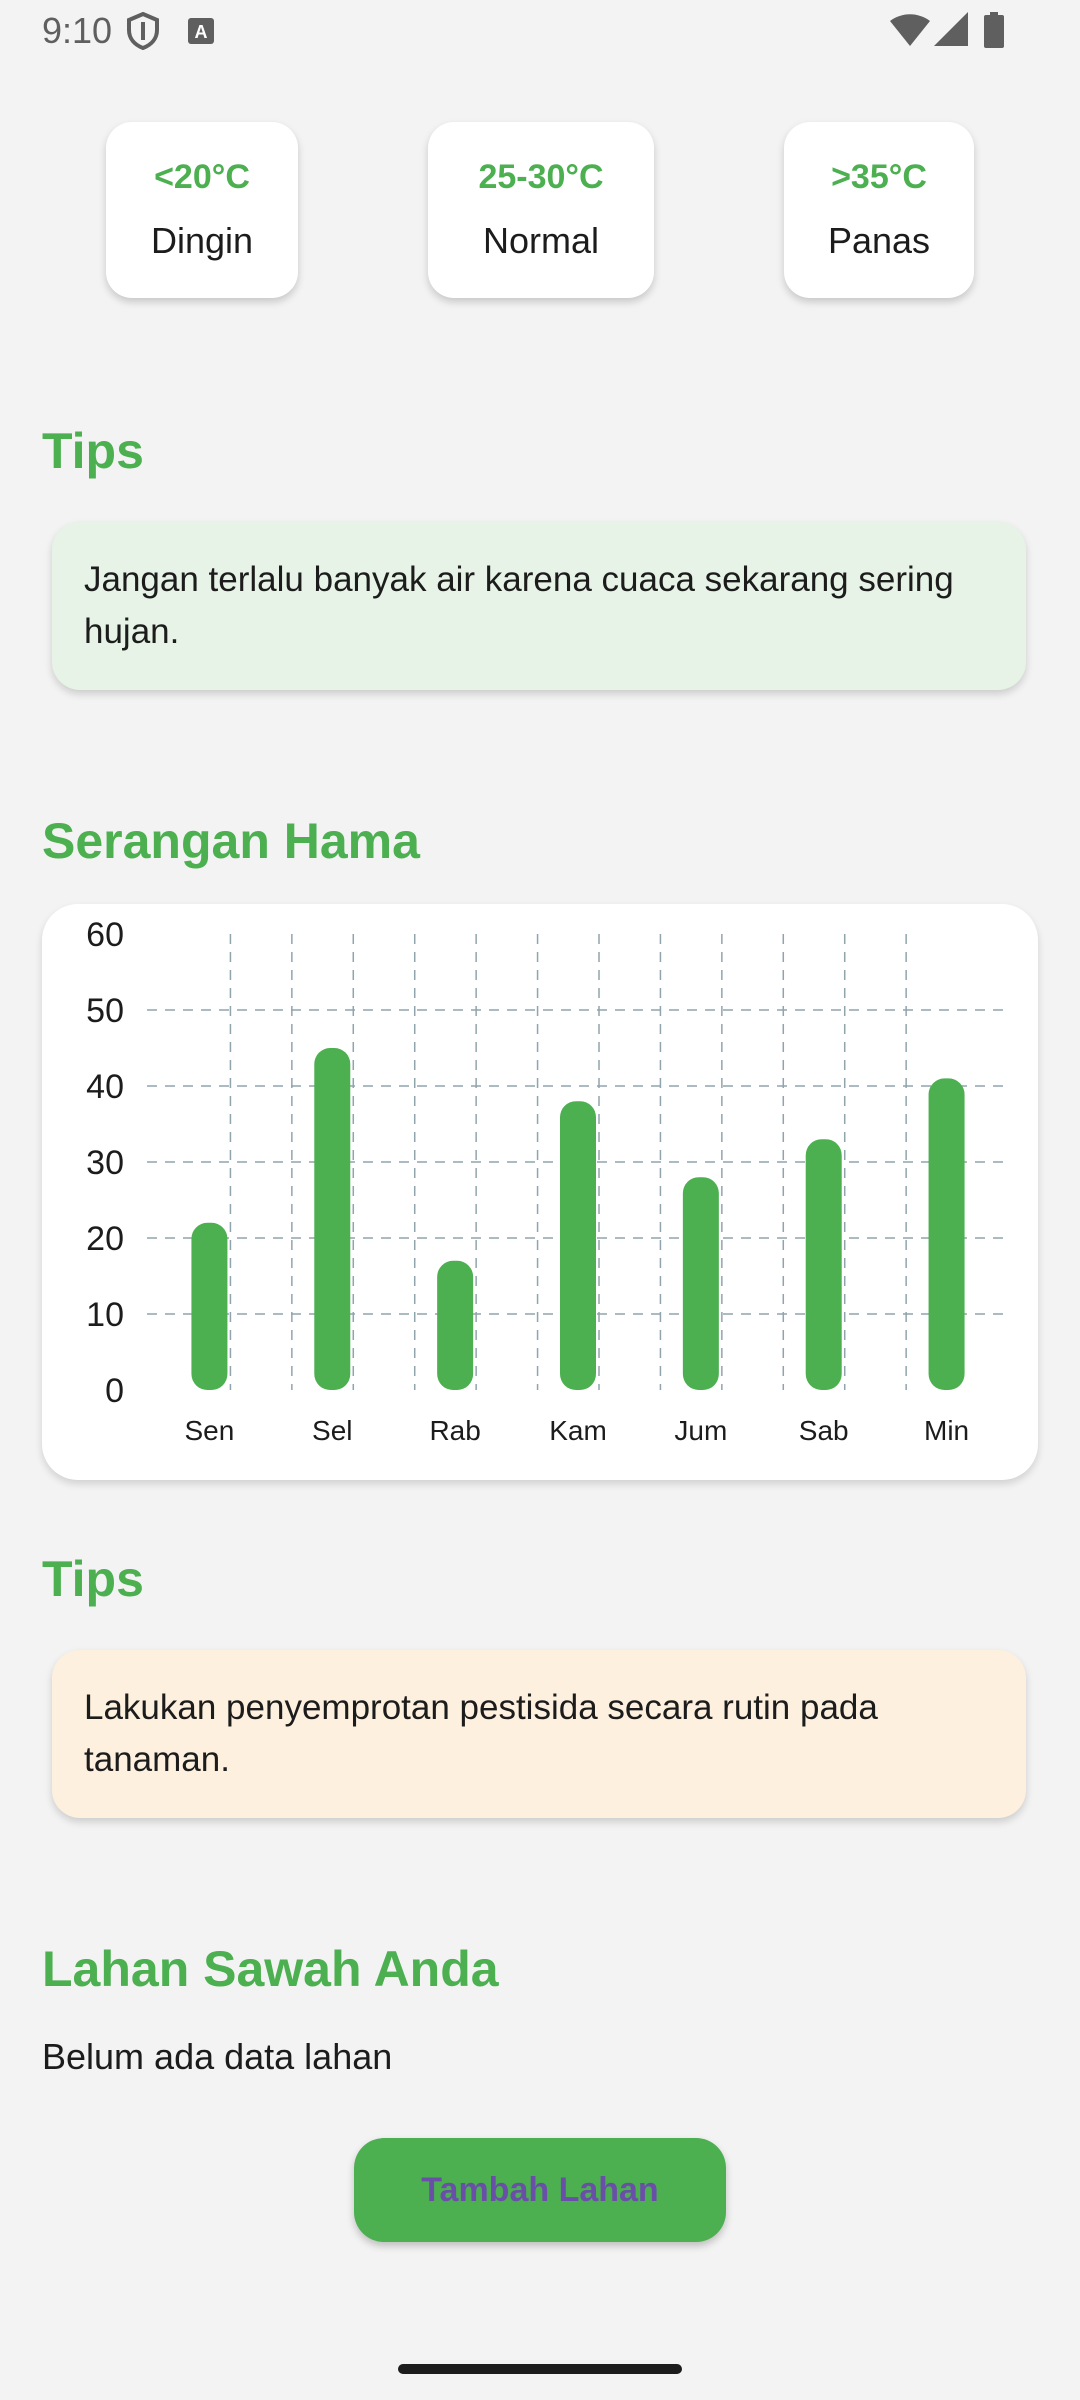 The height and width of the screenshot is (2400, 1080). Describe the element at coordinates (454, 1430) in the screenshot. I see `x-tick-label: Rab` at that location.